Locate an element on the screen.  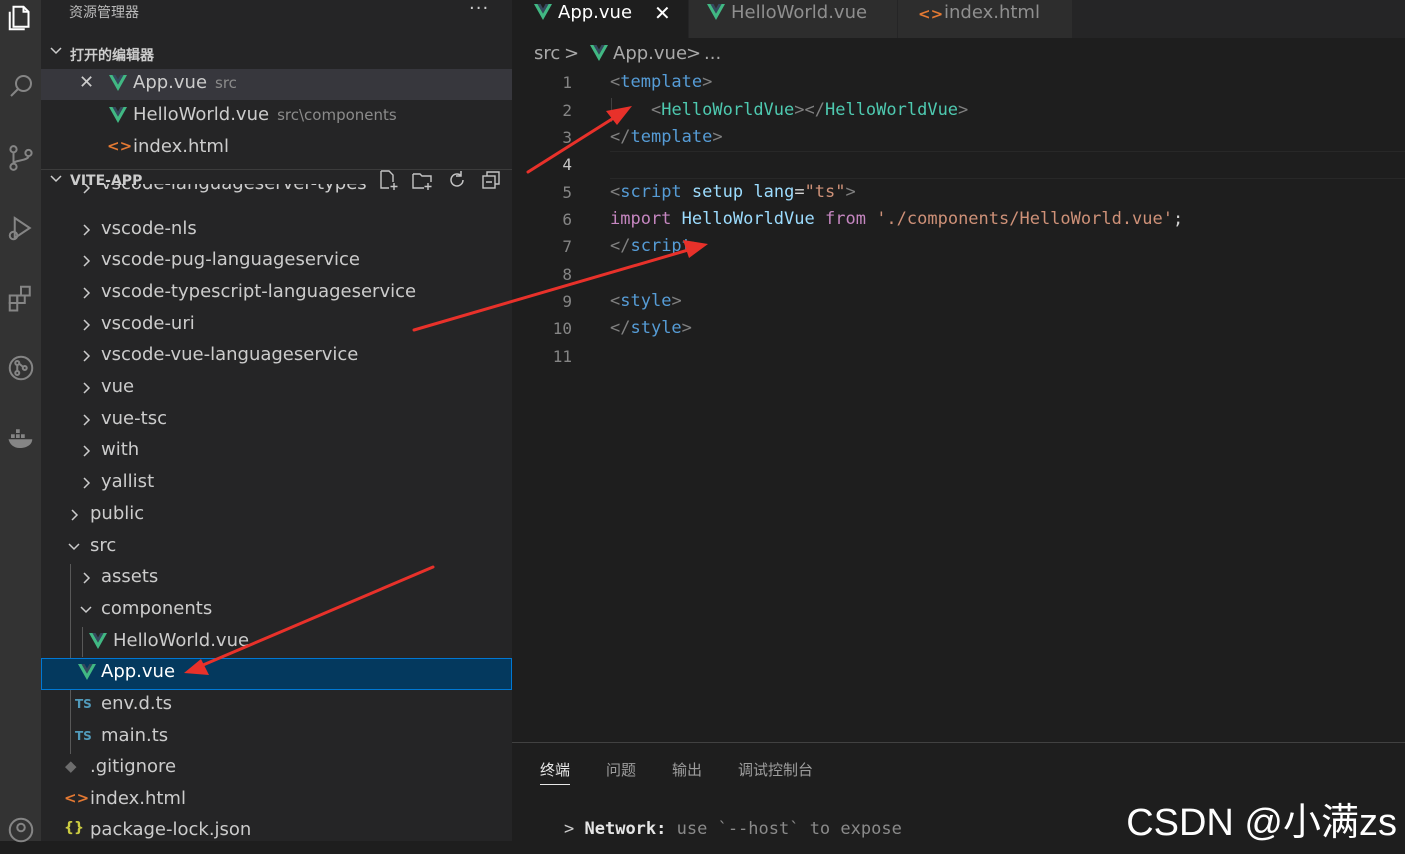
search-icon is located at coordinates (20, 86).